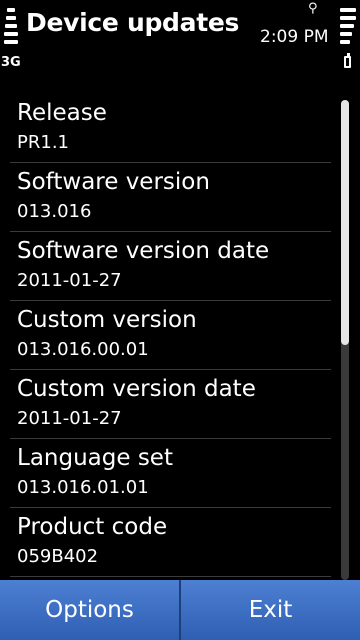 Image resolution: width=360 pixels, height=640 pixels. Describe the element at coordinates (345, 222) in the screenshot. I see `scroll-thumb` at that location.